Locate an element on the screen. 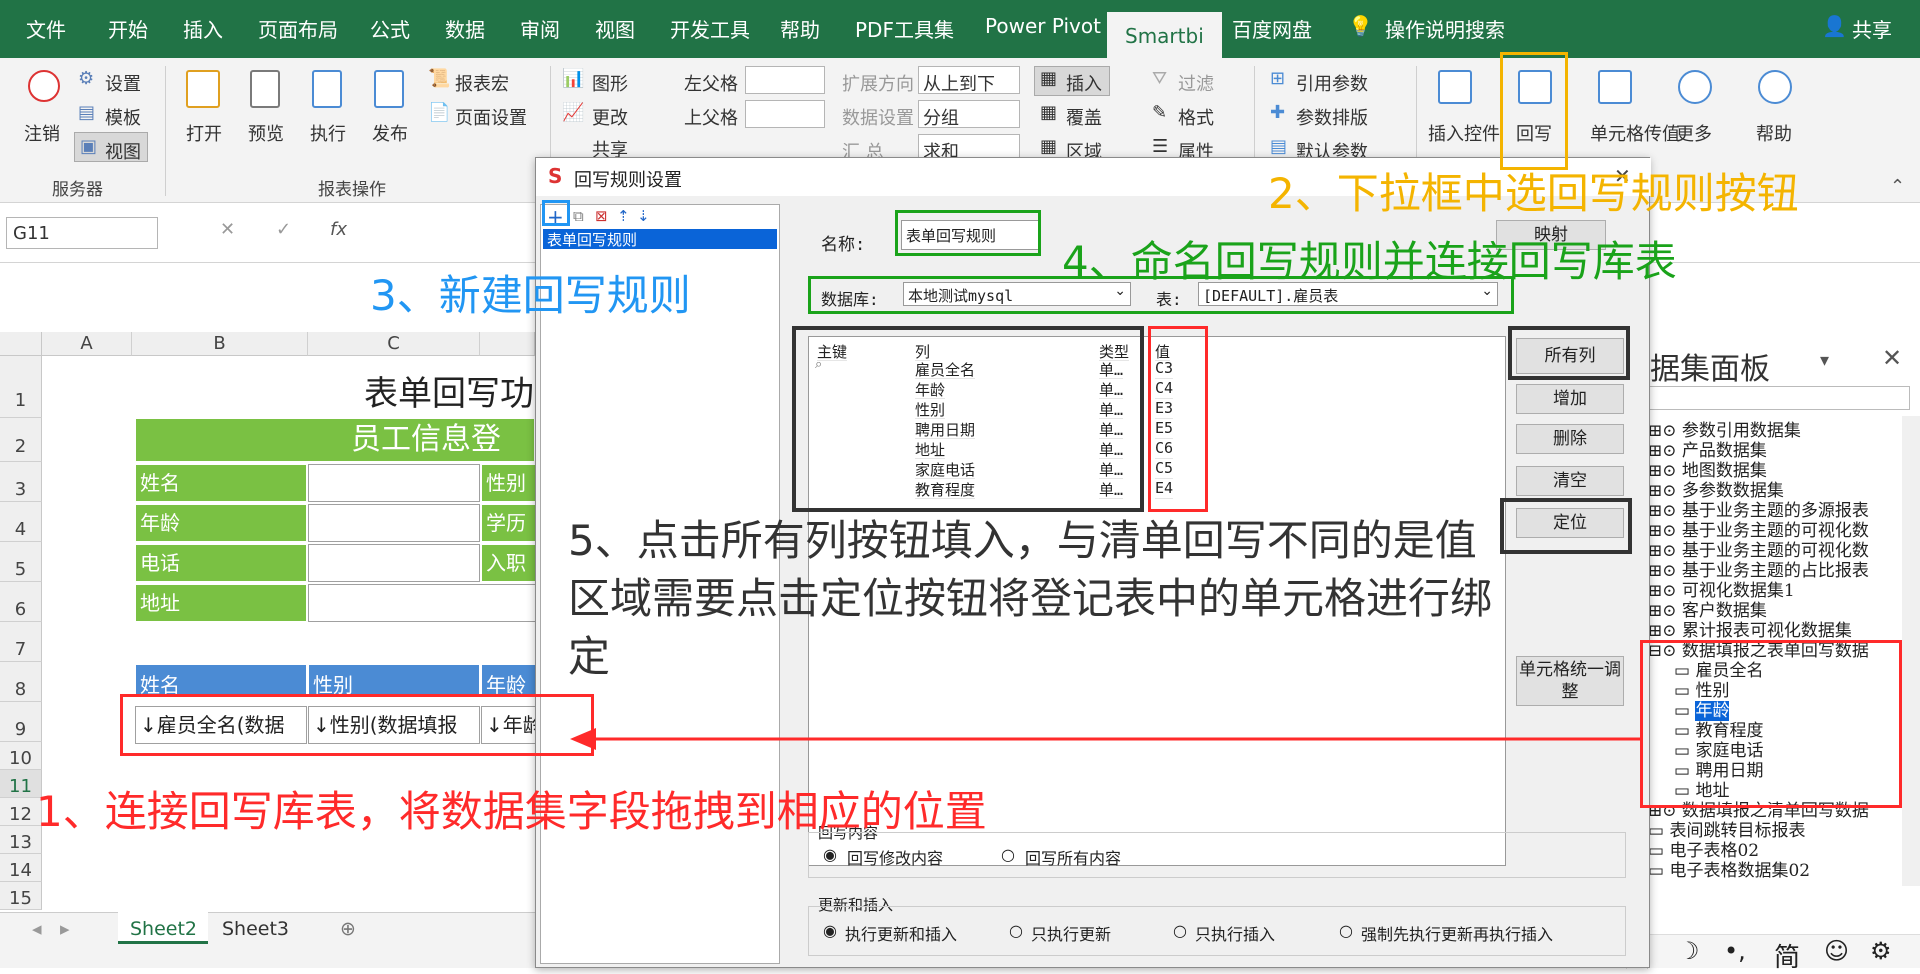  upd-opt-both: 执行更新和插入 is located at coordinates (901, 933).